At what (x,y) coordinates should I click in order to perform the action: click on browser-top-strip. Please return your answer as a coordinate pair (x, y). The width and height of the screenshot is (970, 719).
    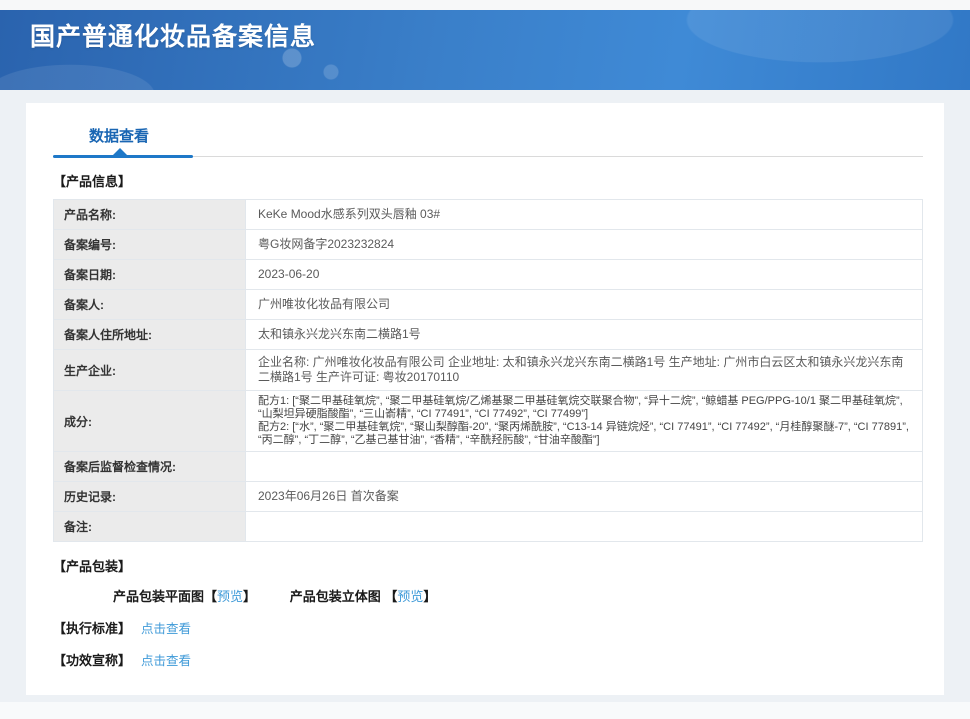
    Looking at the image, I should click on (485, 5).